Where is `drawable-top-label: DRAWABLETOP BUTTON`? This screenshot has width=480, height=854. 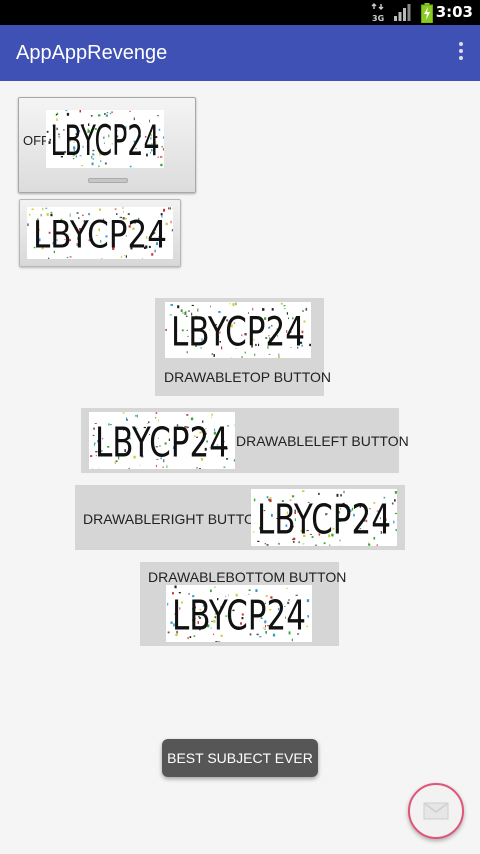
drawable-top-label: DRAWABLETOP BUTTON is located at coordinates (247, 377).